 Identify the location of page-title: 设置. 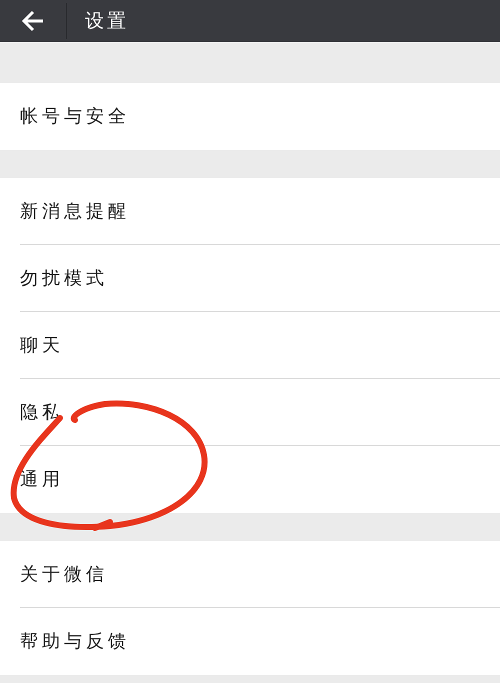
(107, 21).